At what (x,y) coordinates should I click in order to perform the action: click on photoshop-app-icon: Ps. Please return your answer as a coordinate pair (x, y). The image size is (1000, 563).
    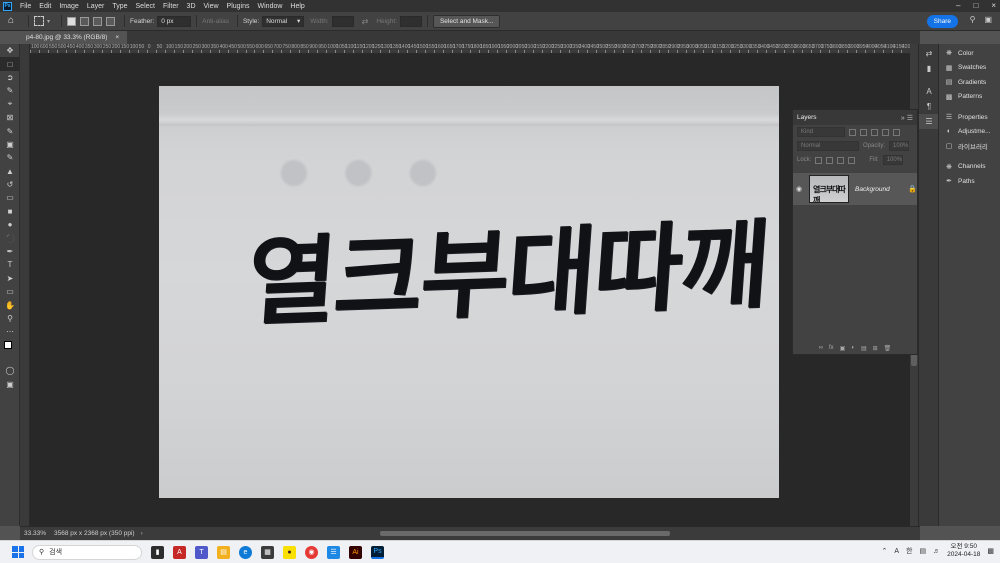
    Looking at the image, I should click on (377, 552).